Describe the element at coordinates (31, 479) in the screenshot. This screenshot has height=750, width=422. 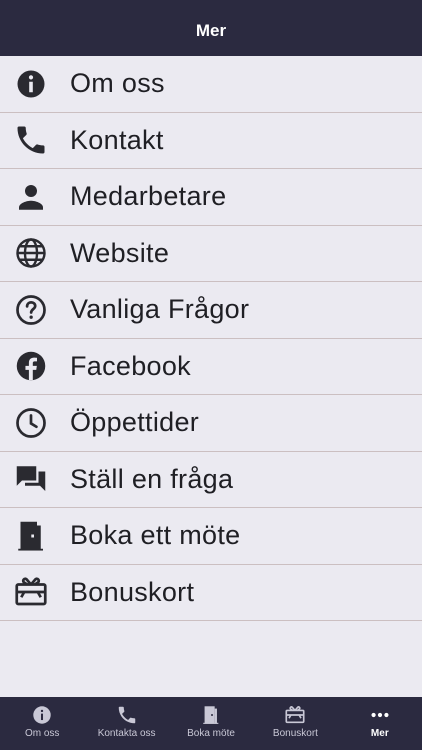
I see `chat-icon` at that location.